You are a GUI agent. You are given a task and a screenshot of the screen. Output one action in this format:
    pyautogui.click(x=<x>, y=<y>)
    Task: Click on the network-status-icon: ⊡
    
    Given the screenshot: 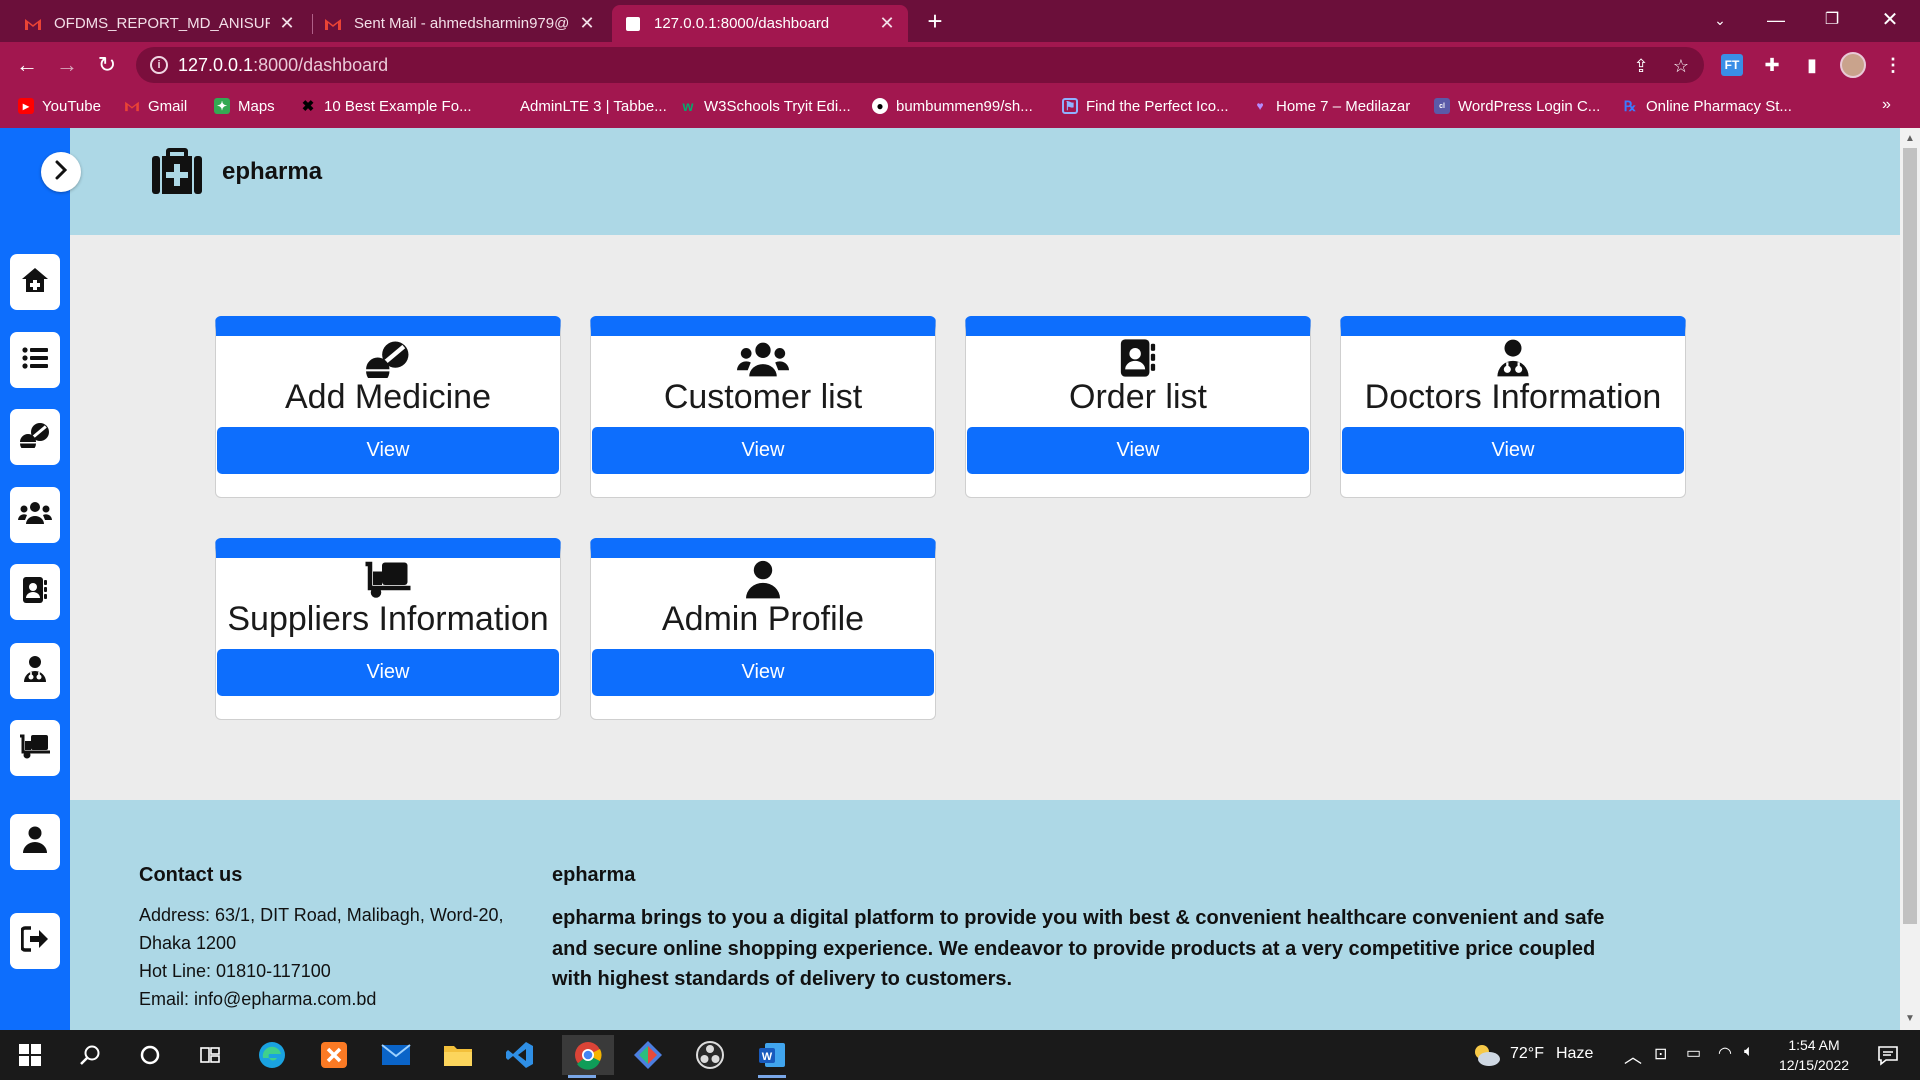 What is the action you would take?
    pyautogui.click(x=1660, y=1054)
    